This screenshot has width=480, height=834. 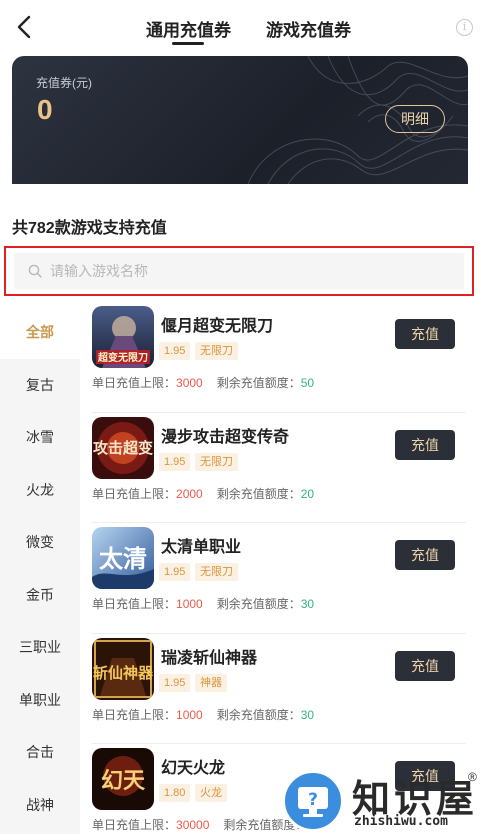 I want to click on sidebar-item-combo: 合击, so click(x=40, y=752).